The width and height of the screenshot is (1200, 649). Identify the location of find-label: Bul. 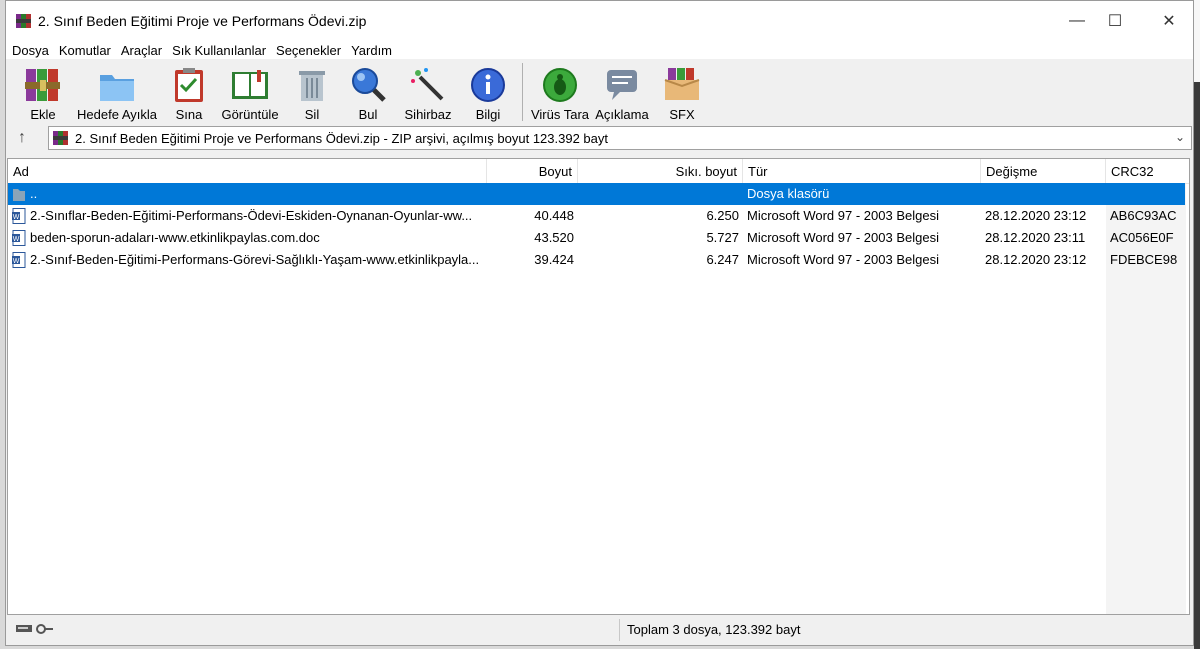
(368, 114).